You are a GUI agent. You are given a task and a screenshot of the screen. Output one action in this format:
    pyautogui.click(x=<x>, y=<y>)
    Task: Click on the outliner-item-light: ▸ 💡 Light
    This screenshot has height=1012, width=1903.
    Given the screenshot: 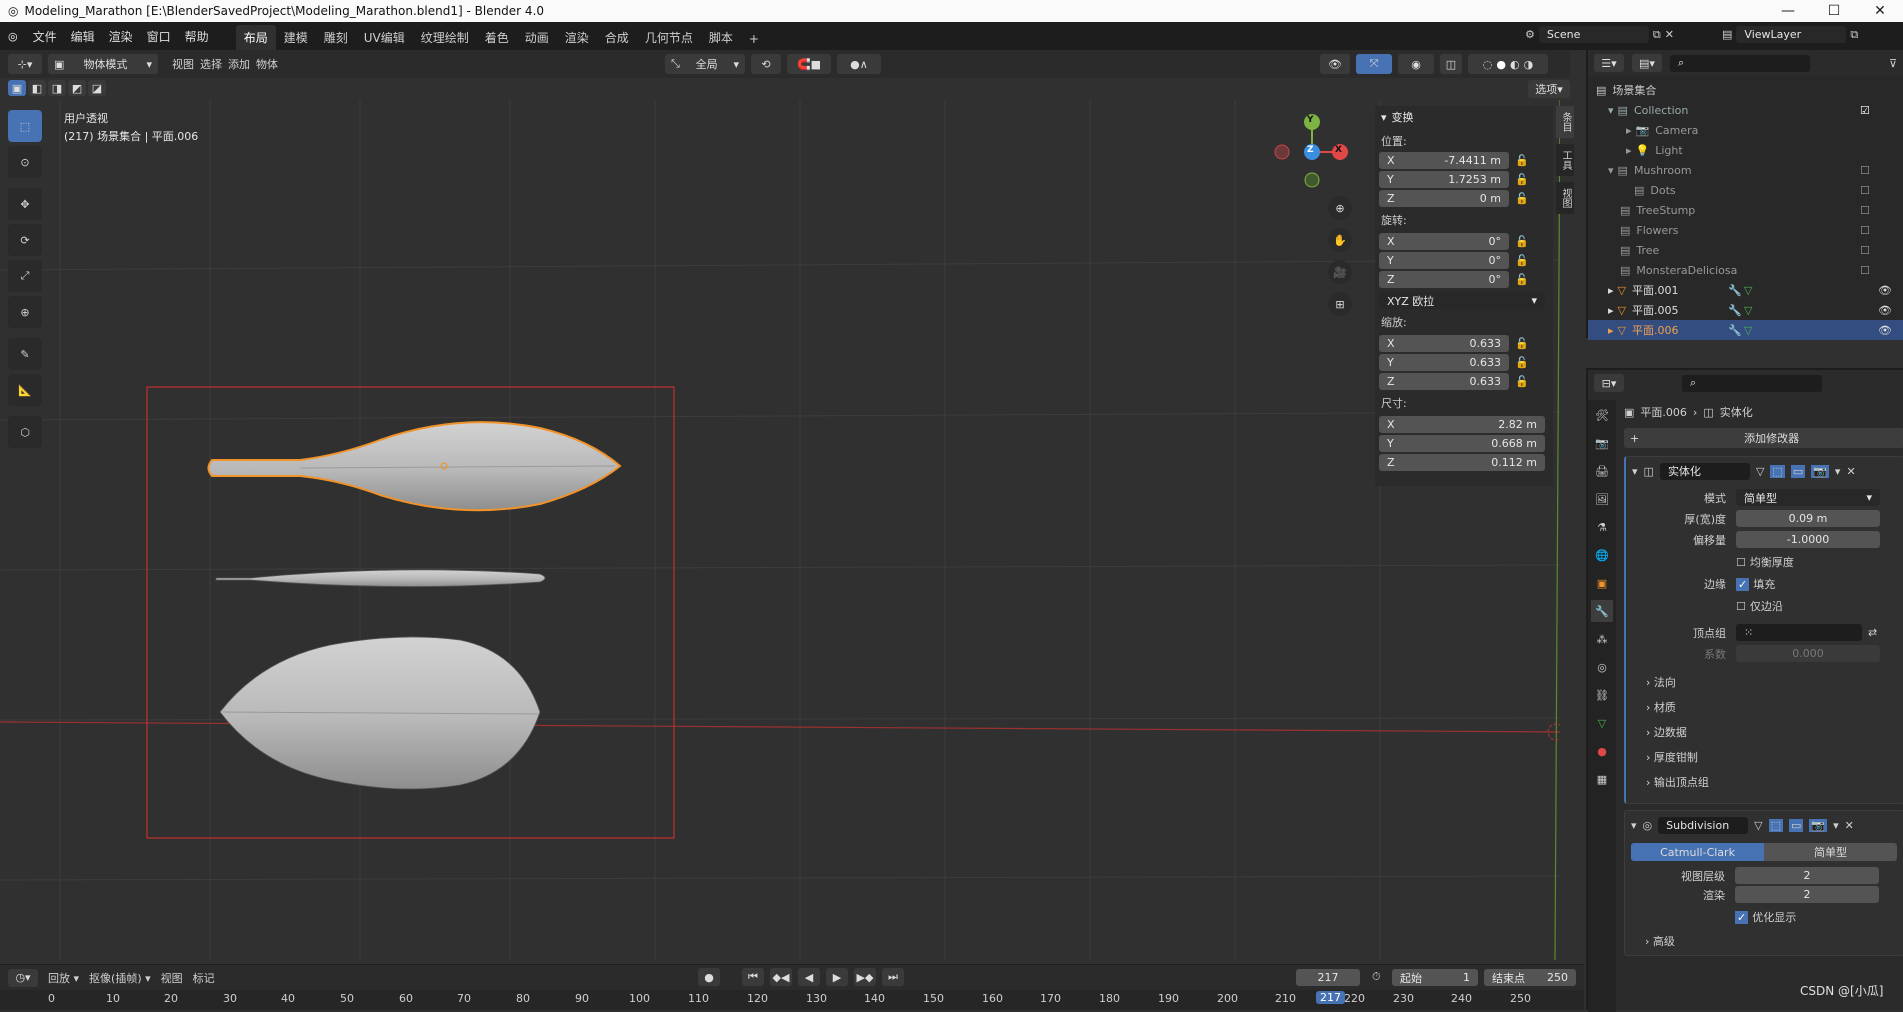 What is the action you would take?
    pyautogui.click(x=1745, y=150)
    